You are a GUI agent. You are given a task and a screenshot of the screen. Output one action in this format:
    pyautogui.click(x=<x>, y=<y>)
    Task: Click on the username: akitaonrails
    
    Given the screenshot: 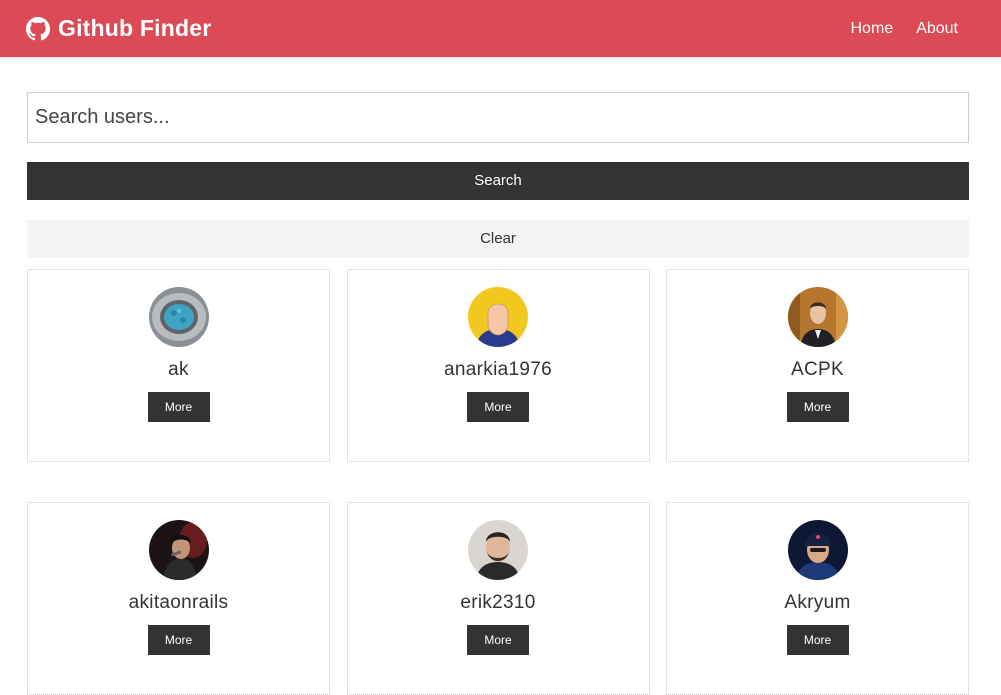 What is the action you would take?
    pyautogui.click(x=178, y=602)
    